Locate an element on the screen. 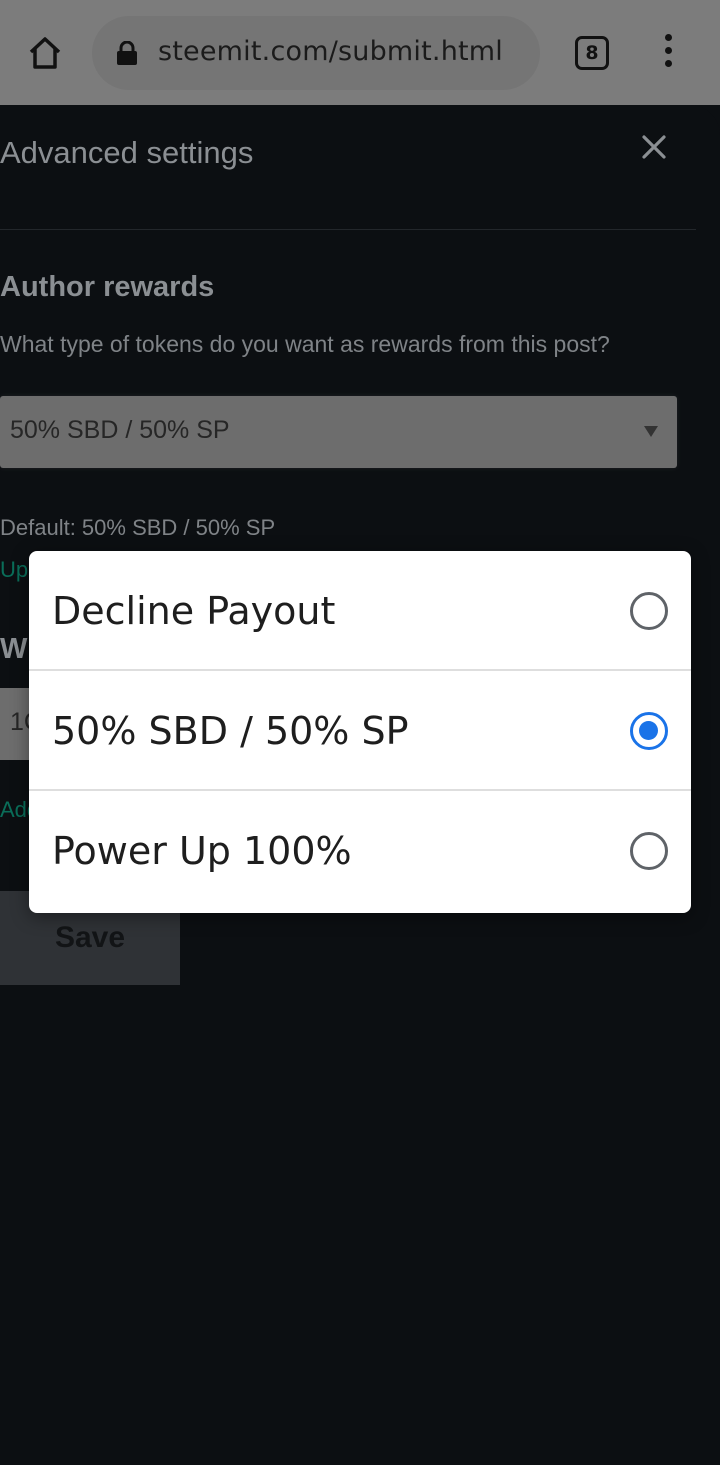 The width and height of the screenshot is (720, 1465). address-bar: steemit.com/submit.html is located at coordinates (316, 53).